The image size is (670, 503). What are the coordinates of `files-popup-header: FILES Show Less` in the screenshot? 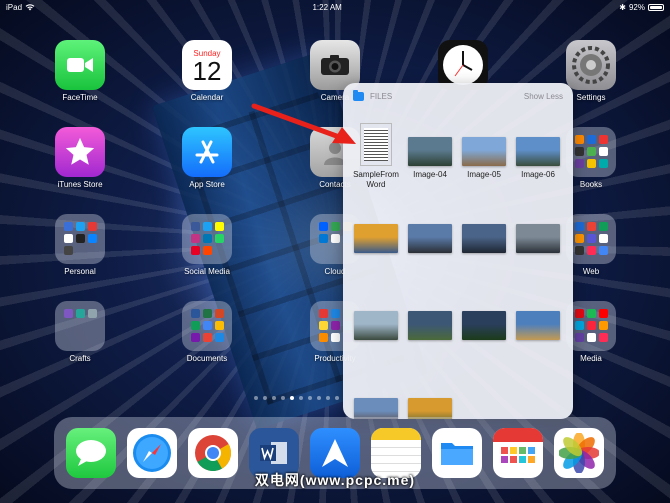 It's located at (458, 96).